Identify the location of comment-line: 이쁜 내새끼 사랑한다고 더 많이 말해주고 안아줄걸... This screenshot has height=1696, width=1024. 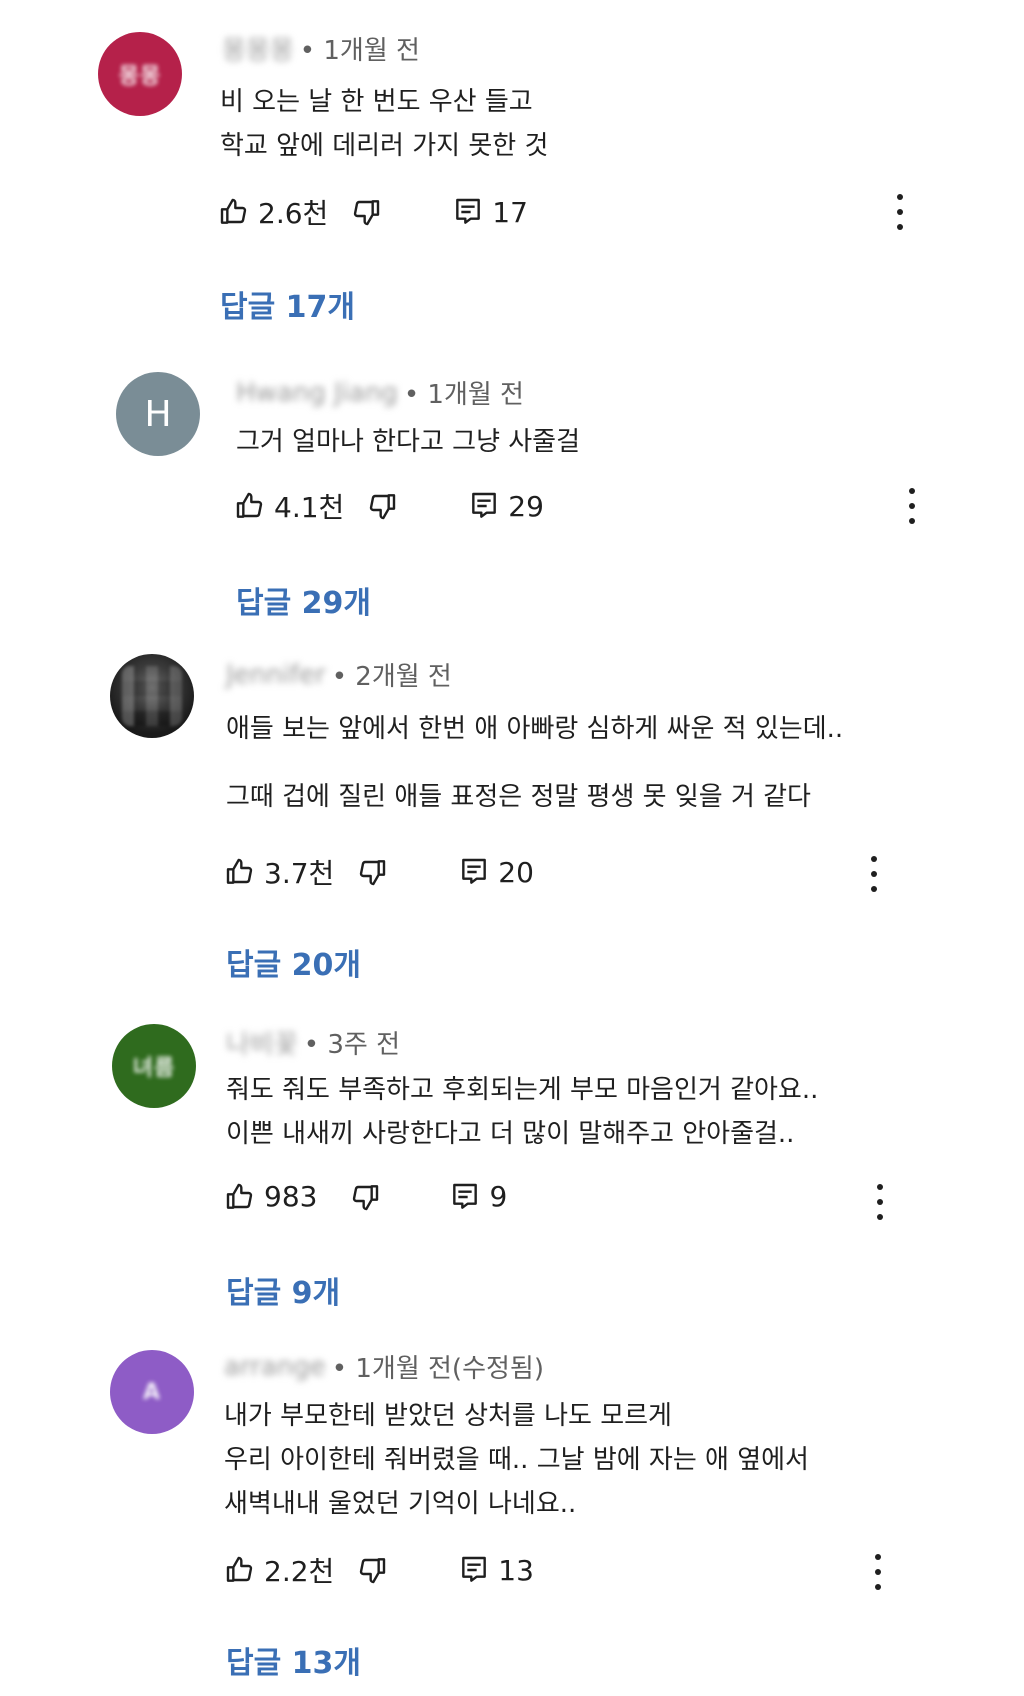
(510, 1134).